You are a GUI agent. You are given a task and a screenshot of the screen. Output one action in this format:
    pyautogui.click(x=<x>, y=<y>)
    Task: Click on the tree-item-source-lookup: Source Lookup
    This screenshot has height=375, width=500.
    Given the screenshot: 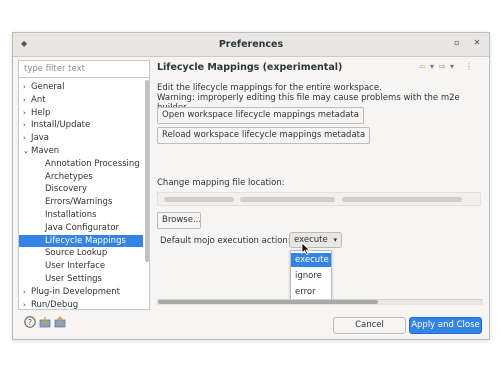 What is the action you would take?
    pyautogui.click(x=81, y=253)
    